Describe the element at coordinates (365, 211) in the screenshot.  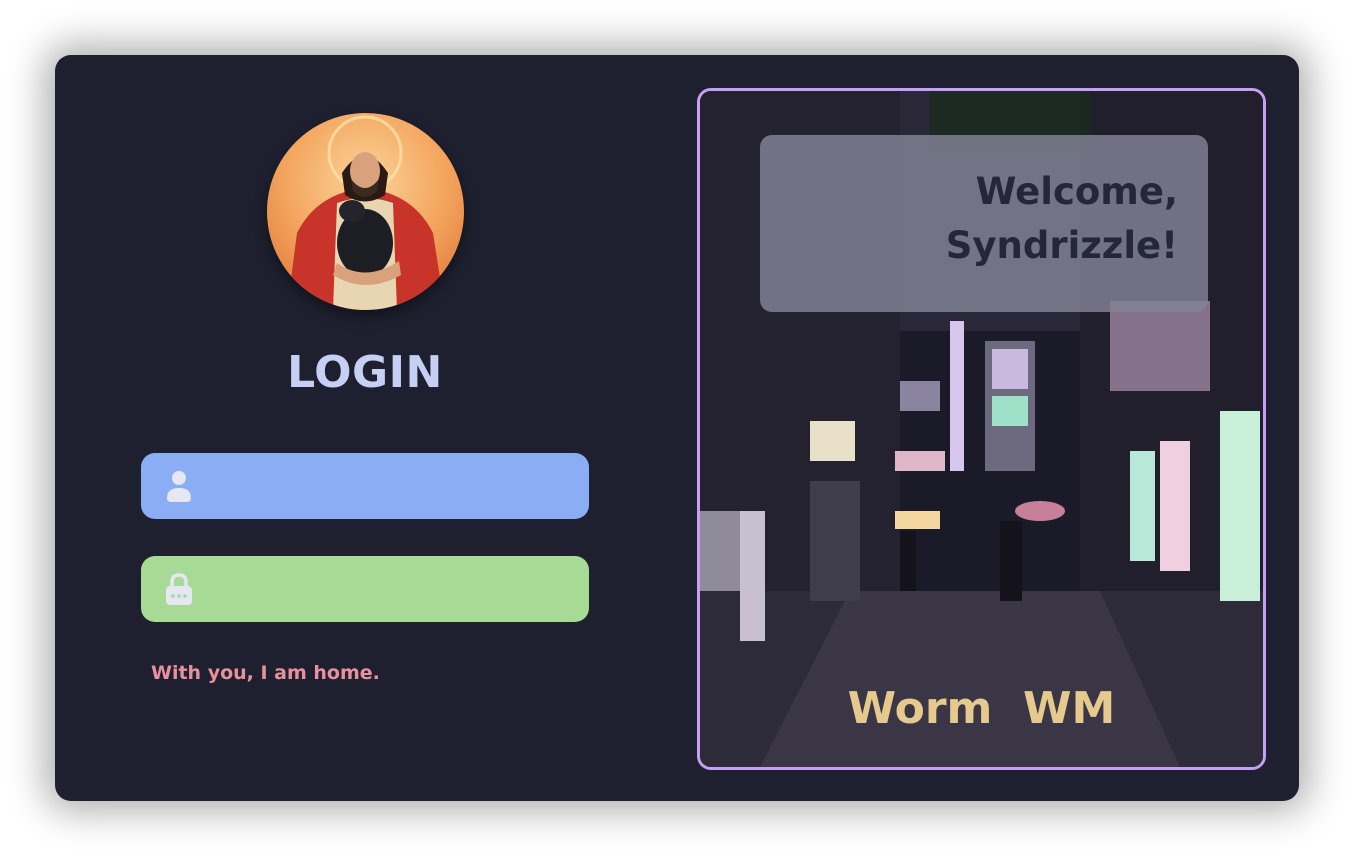
I see `user-avatar` at that location.